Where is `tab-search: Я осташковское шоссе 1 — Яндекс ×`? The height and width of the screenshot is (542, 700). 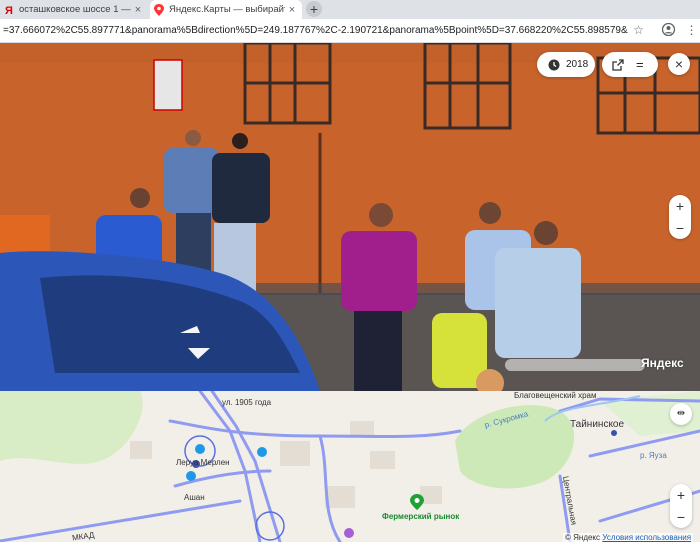 tab-search: Я осташковское шоссе 1 — Яндекс × is located at coordinates (74, 9).